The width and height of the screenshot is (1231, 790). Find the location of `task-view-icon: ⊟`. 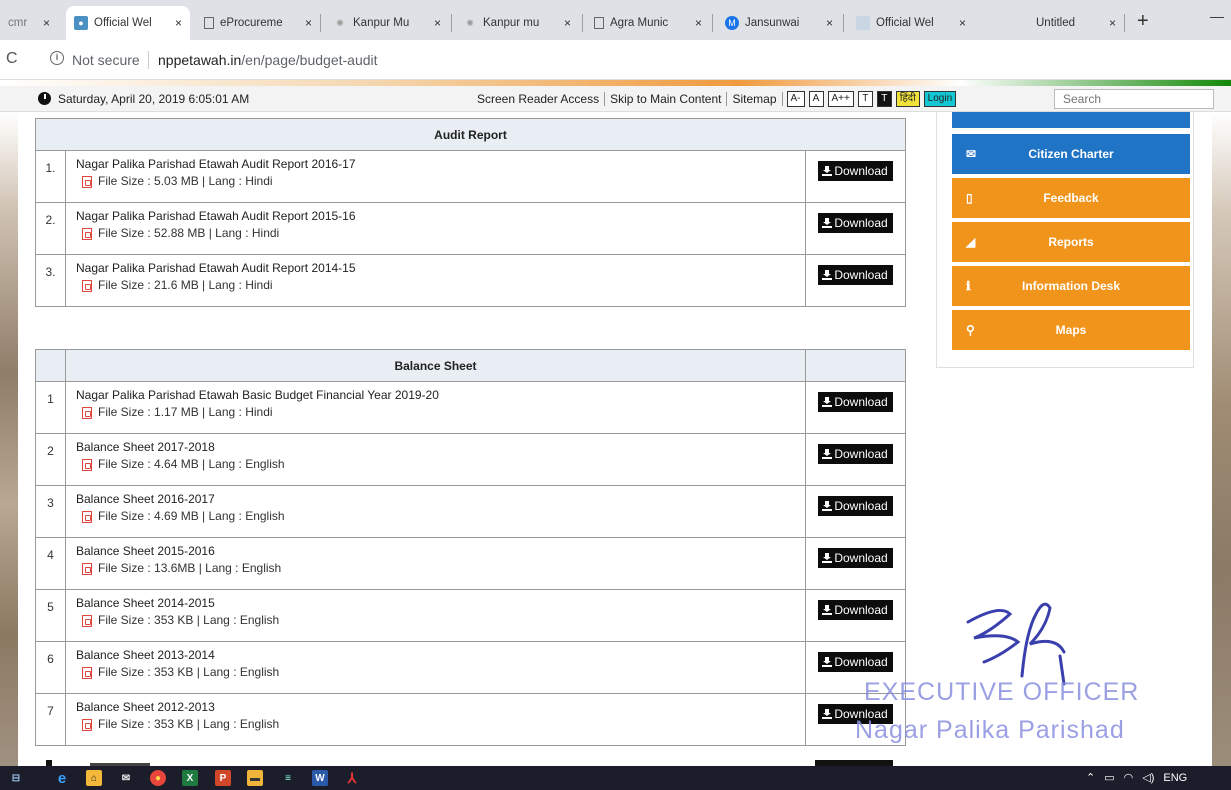

task-view-icon: ⊟ is located at coordinates (16, 778).